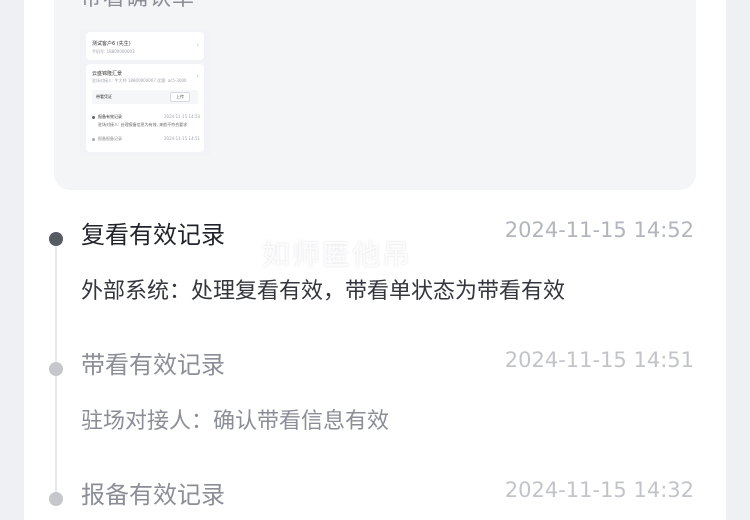 The height and width of the screenshot is (520, 750). Describe the element at coordinates (337, 254) in the screenshot. I see `watermark: 如师匿他吊` at that location.